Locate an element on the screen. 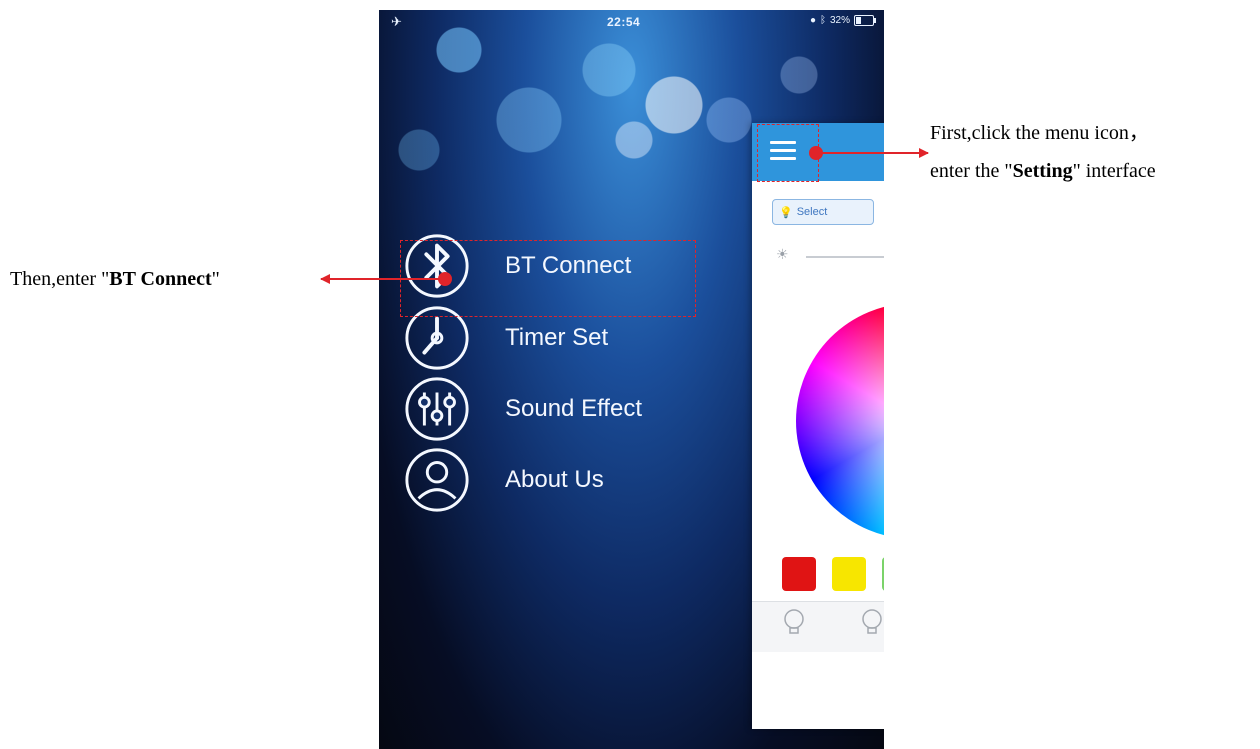 This screenshot has height=749, width=1260. tab-bulb is located at coordinates (868, 624).